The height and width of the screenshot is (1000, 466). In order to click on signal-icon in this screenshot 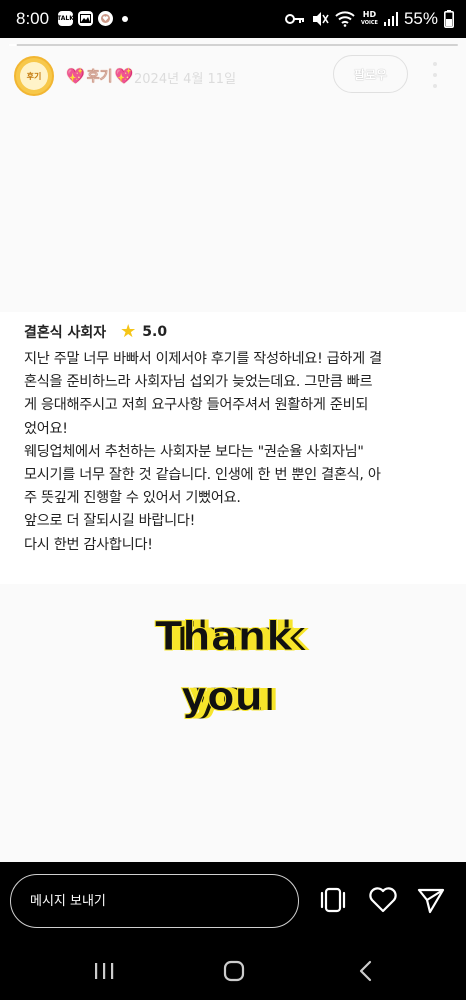, I will do `click(390, 19)`.